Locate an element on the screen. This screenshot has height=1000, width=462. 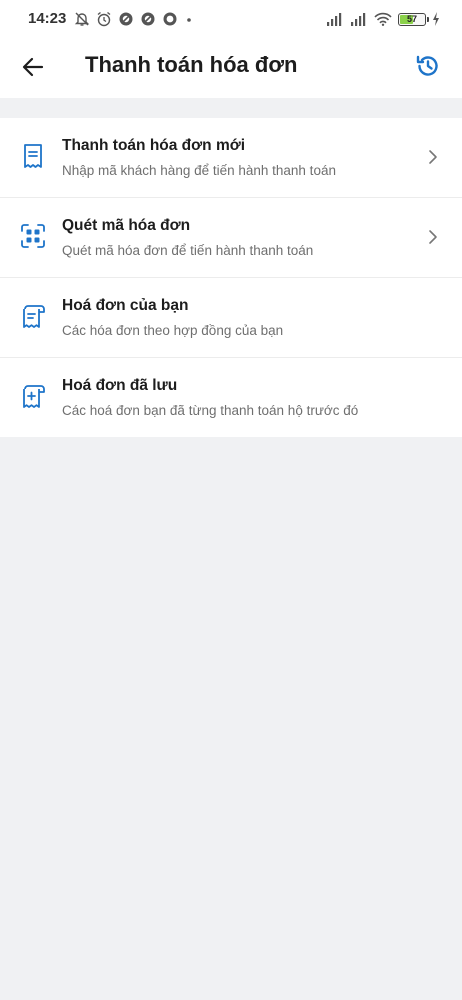
status-right-icons: 57 is located at coordinates (383, 19).